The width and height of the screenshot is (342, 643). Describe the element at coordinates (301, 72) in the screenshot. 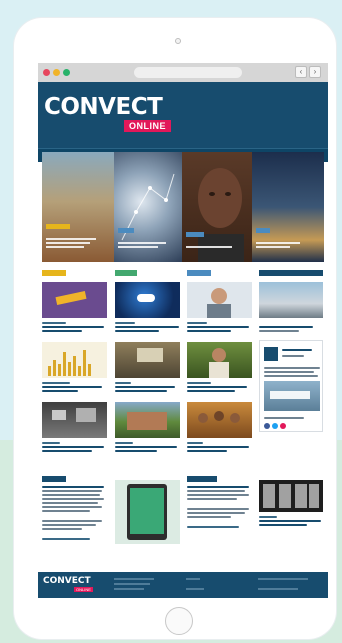

I see `back-button: ‹` at that location.